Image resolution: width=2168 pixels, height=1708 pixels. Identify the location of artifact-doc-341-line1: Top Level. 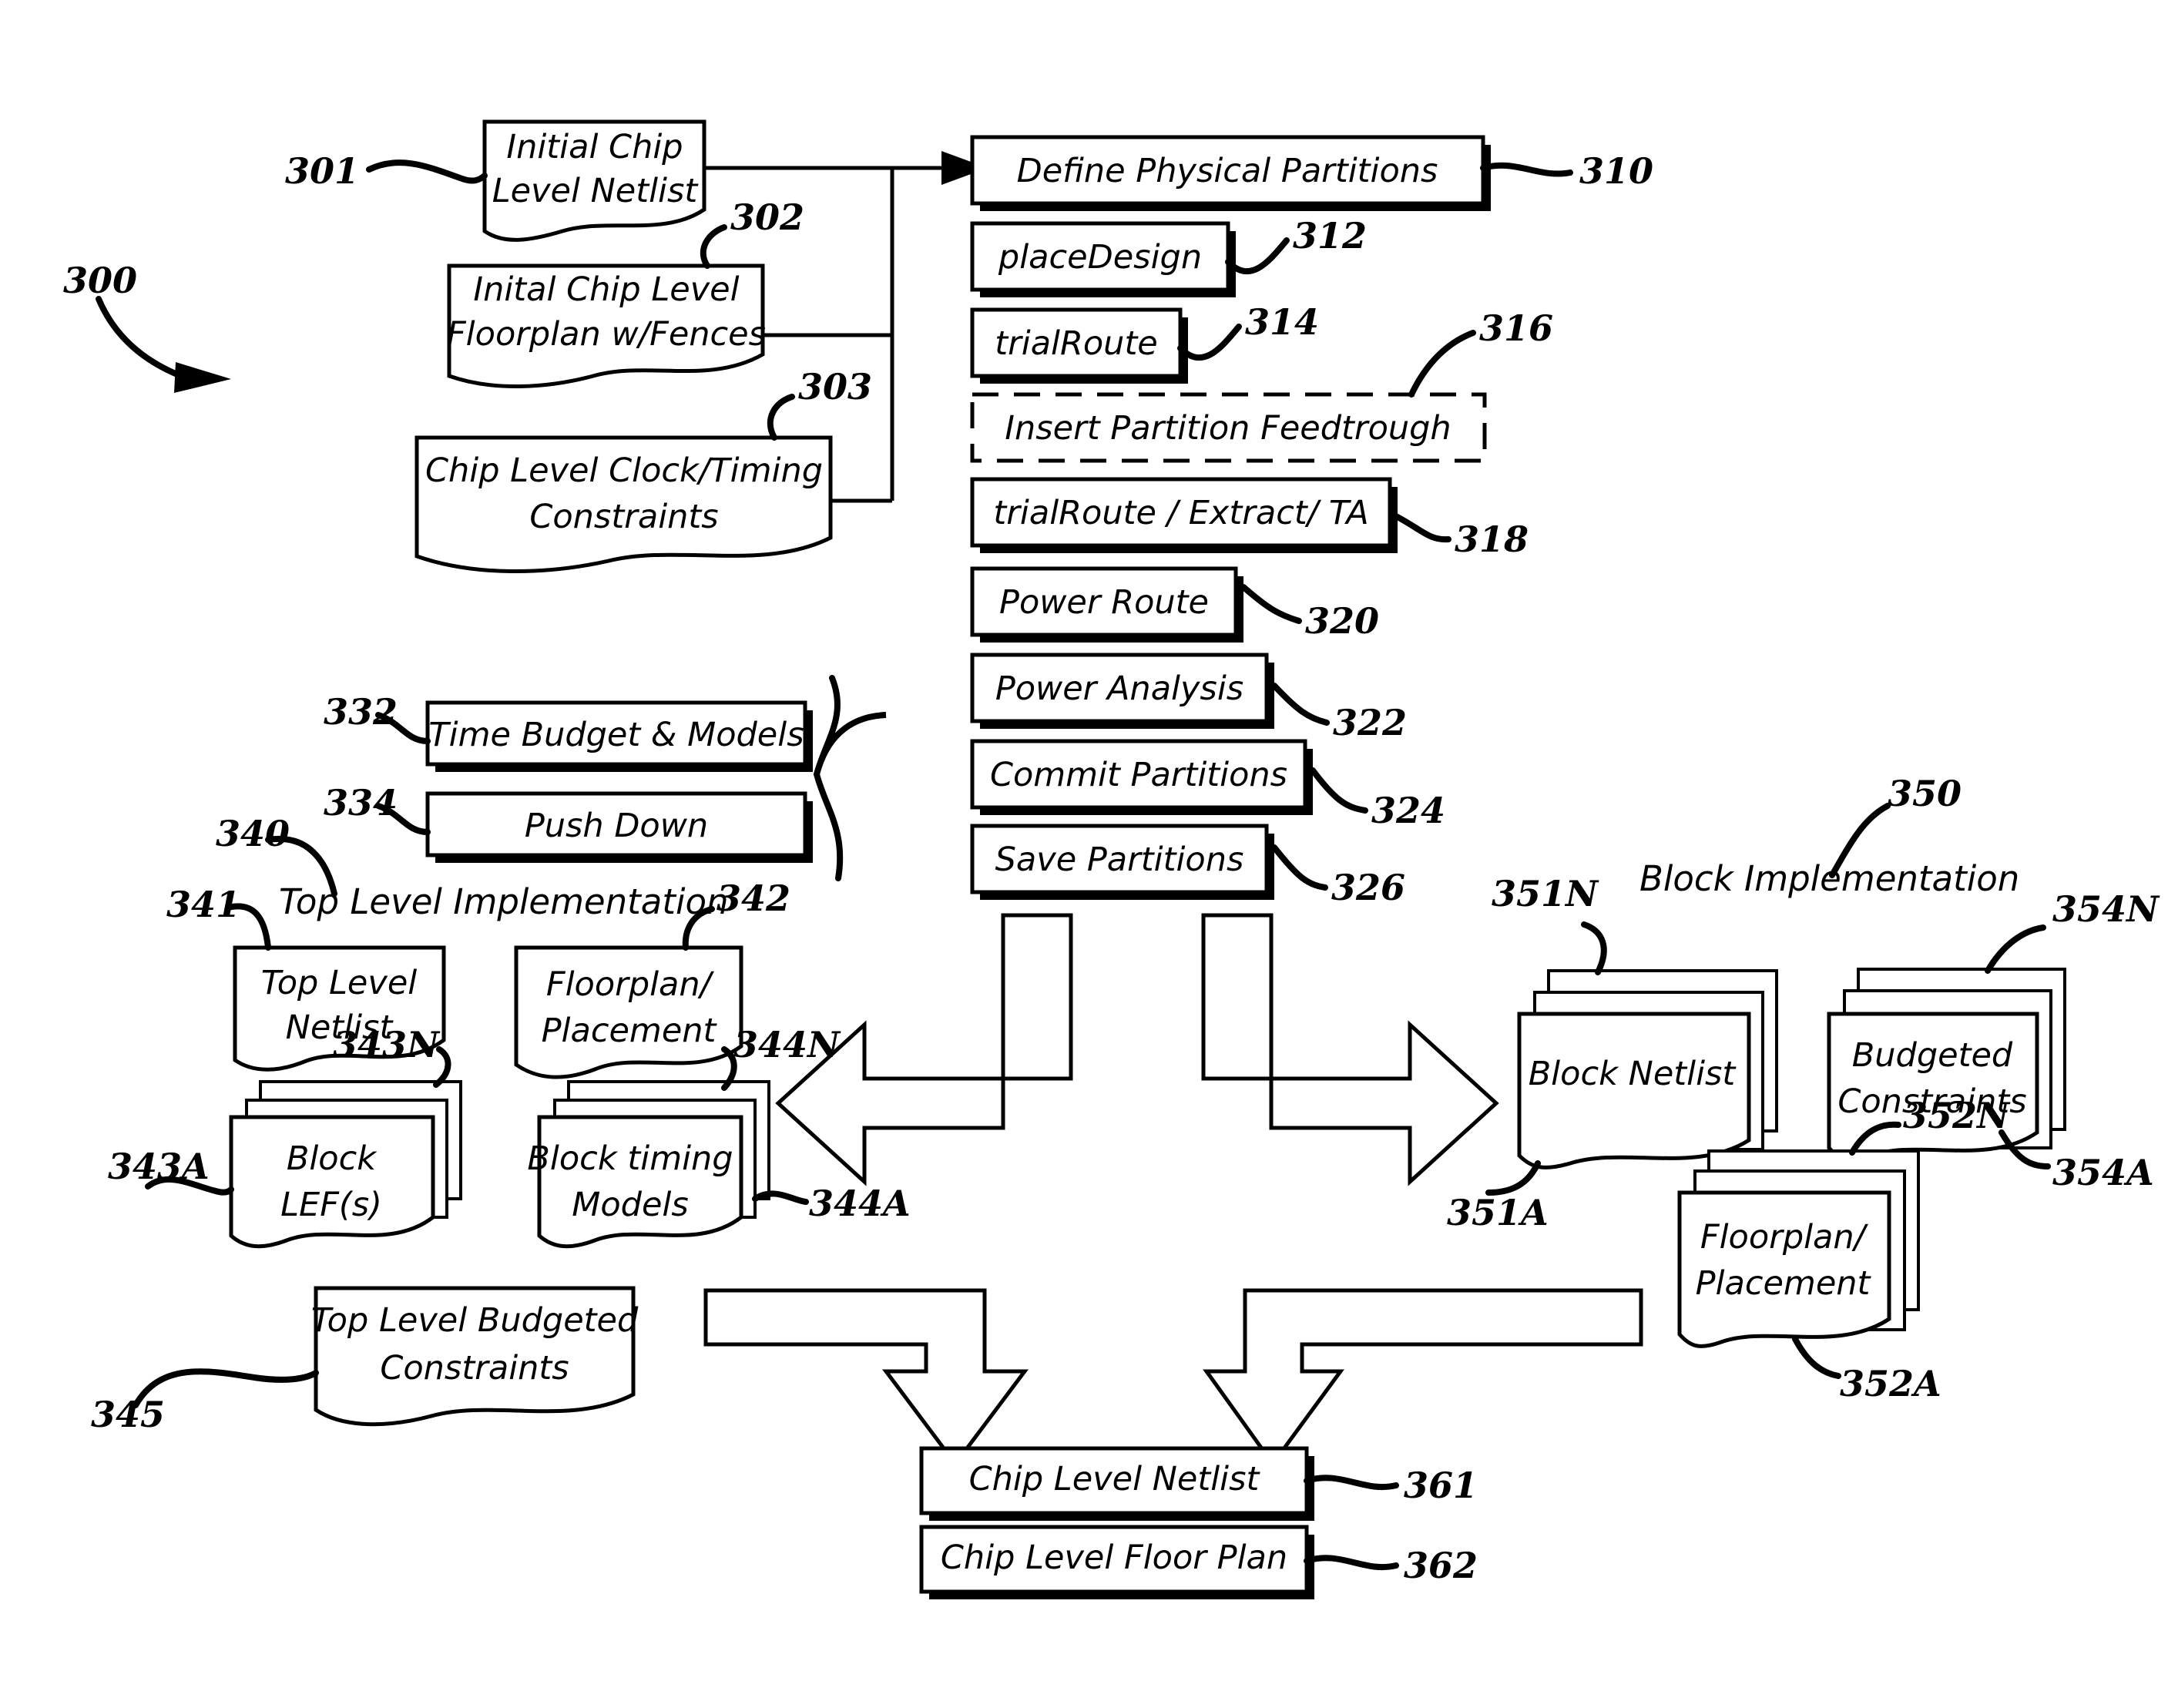
(339, 983).